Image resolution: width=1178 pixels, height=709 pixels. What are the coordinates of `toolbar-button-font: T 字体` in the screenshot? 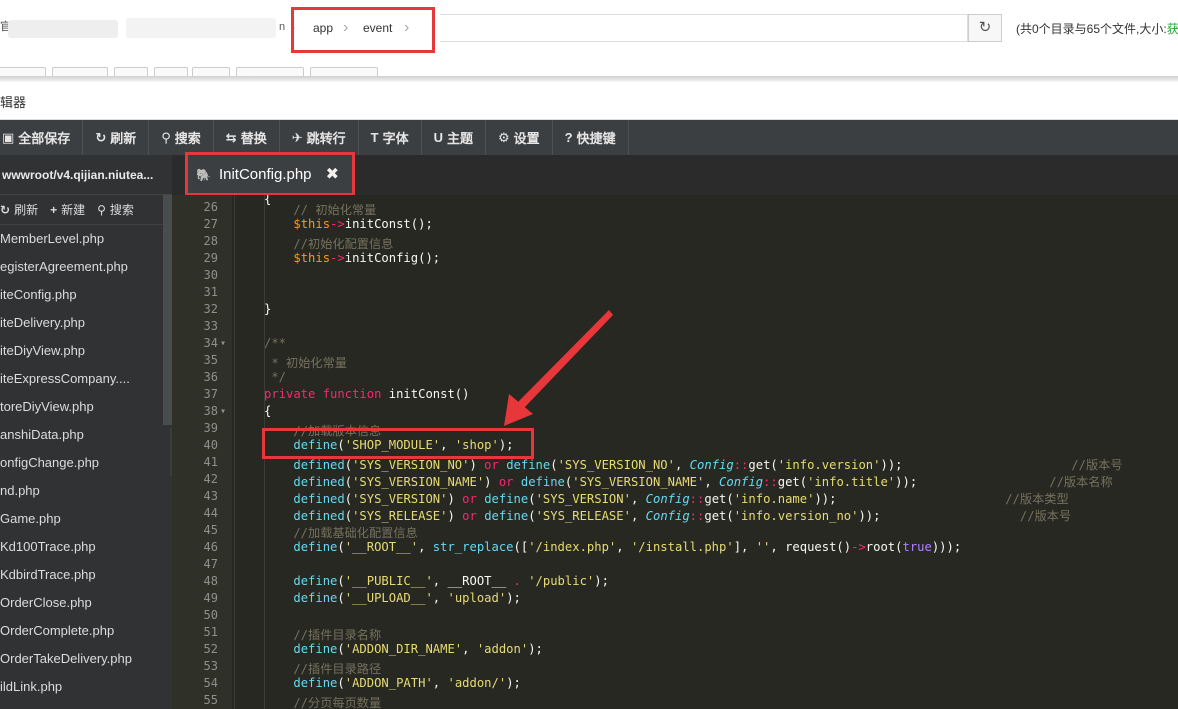 It's located at (390, 137).